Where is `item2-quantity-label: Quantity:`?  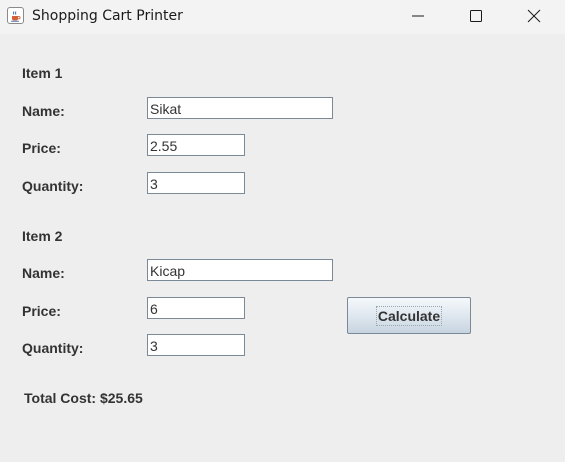 item2-quantity-label: Quantity: is located at coordinates (53, 348).